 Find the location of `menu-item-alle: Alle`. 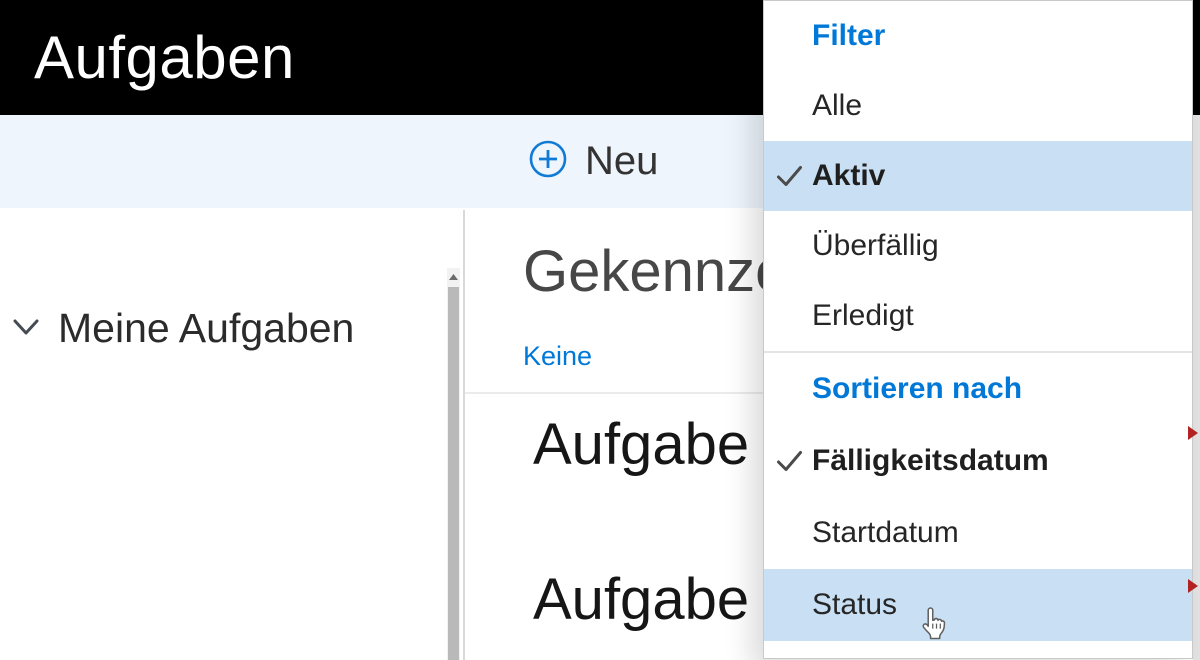

menu-item-alle: Alle is located at coordinates (978, 106).